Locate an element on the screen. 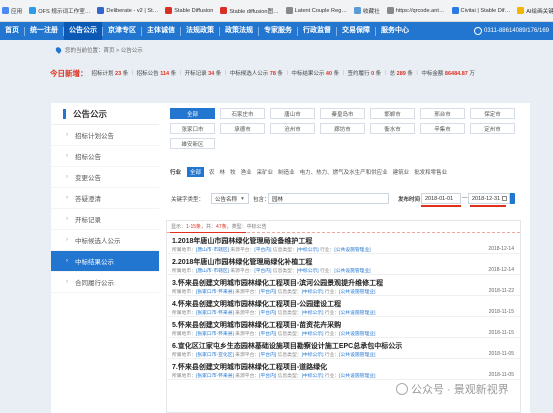  meta-label: 来源平台： is located at coordinates (246, 376).